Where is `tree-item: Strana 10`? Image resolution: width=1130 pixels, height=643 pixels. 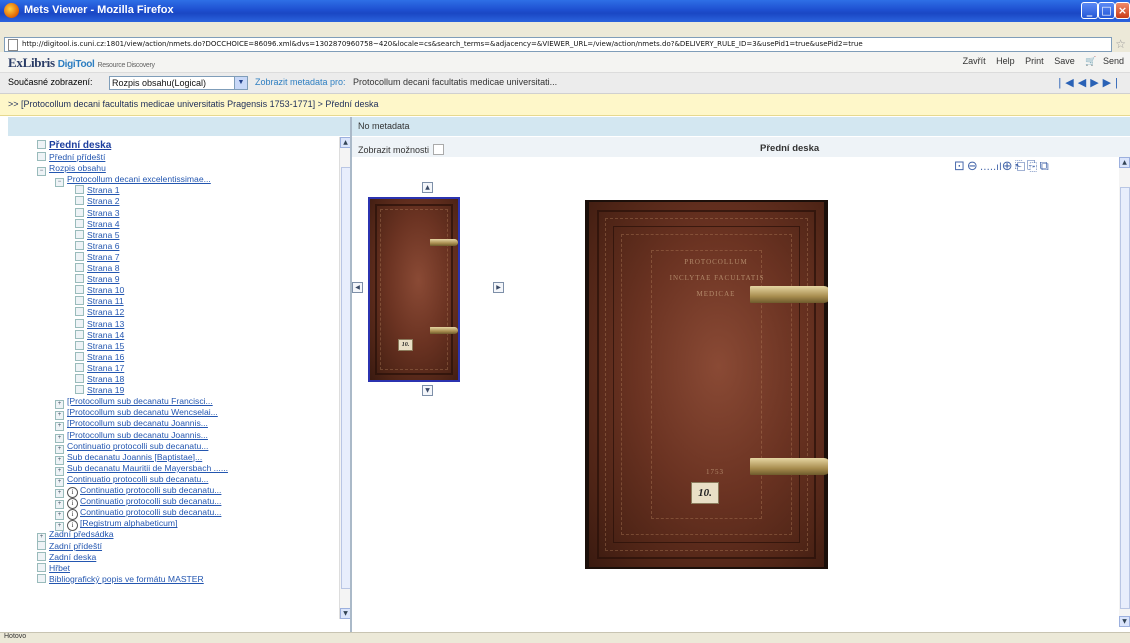
tree-item: Strana 10 is located at coordinates (99, 290).